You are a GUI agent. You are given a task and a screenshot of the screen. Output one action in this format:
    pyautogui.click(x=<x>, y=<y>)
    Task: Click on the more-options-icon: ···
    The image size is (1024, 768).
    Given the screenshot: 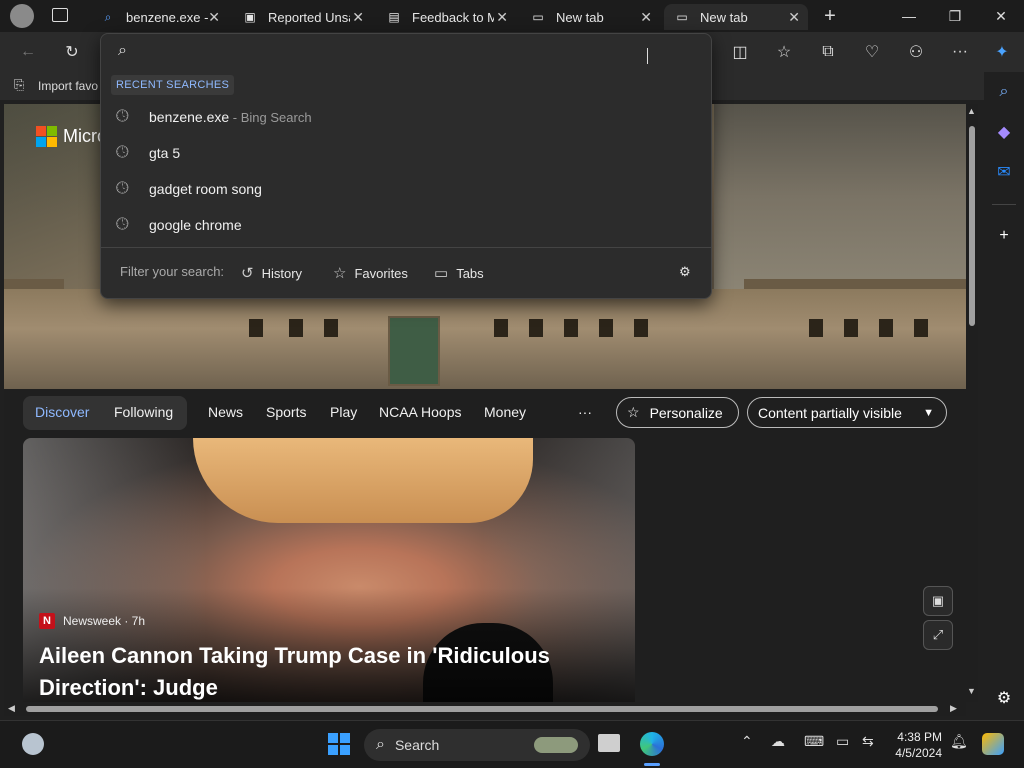 What is the action you would take?
    pyautogui.click(x=960, y=52)
    